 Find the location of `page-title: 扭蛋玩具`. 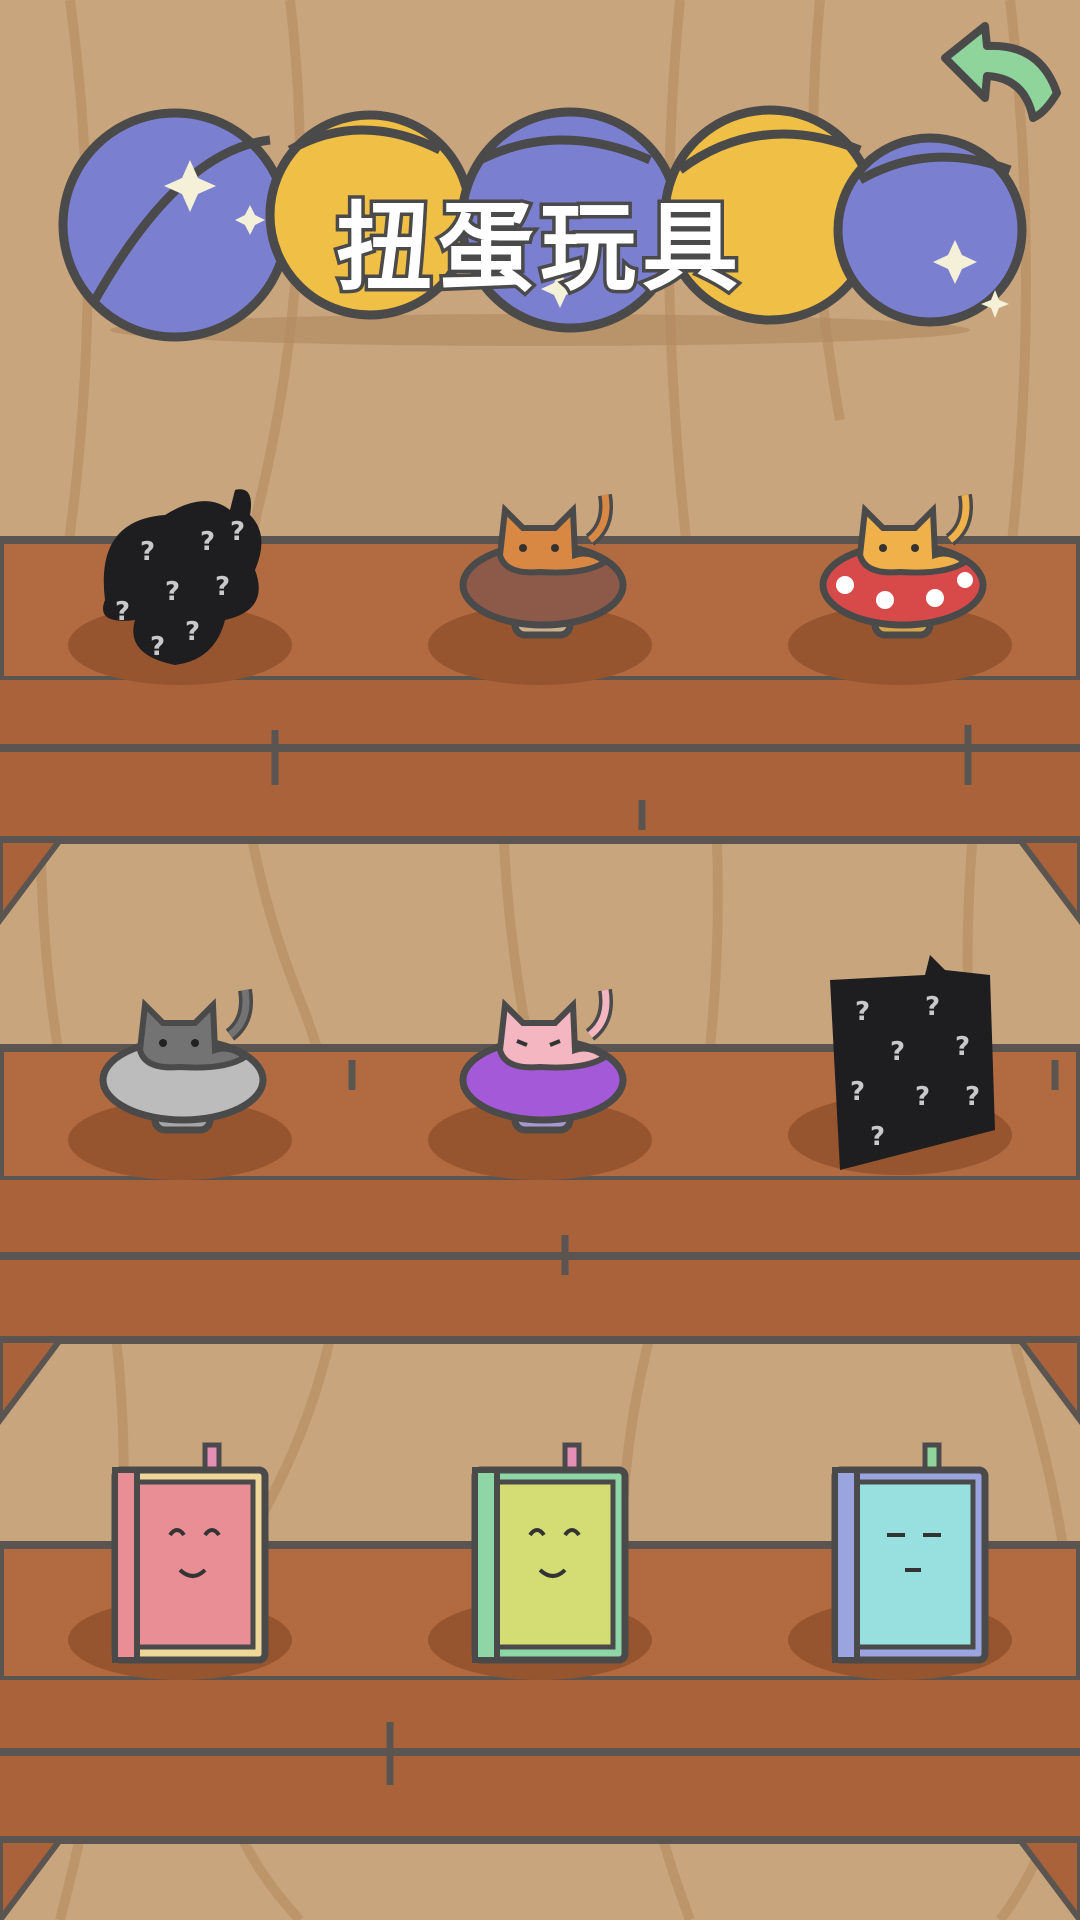

page-title: 扭蛋玩具 is located at coordinates (538, 248).